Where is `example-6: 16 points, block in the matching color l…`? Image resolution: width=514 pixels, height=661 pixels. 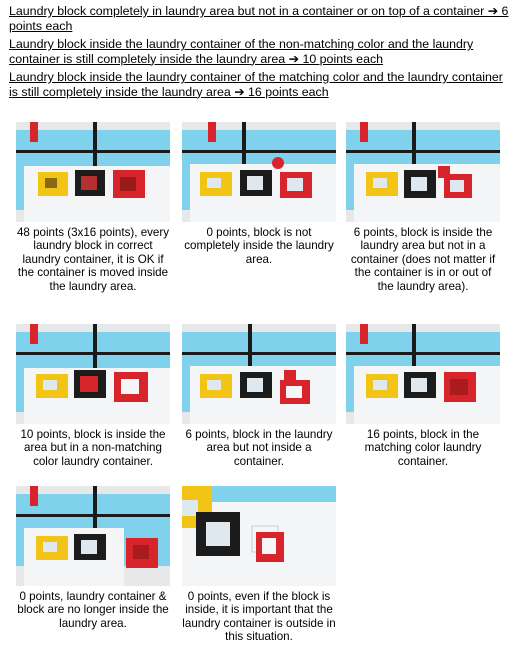
example-6: 16 points, block in the matching color l… is located at coordinates (423, 396).